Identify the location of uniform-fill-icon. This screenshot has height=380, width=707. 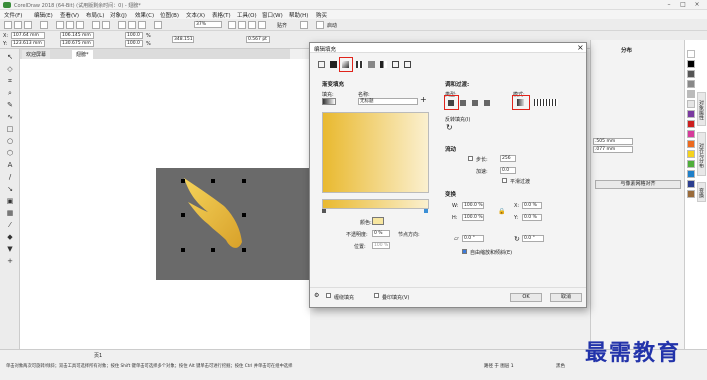
(333, 64).